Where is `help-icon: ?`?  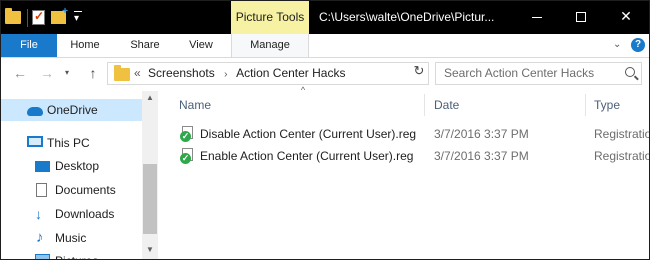
help-icon: ? is located at coordinates (638, 45).